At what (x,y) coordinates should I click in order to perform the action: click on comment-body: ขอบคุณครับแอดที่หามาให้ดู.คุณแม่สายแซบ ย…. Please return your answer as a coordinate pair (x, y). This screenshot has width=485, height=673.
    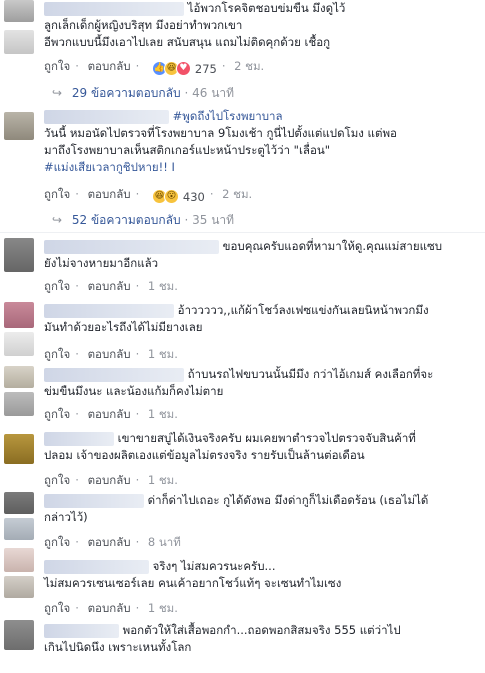
    Looking at the image, I should click on (259, 255).